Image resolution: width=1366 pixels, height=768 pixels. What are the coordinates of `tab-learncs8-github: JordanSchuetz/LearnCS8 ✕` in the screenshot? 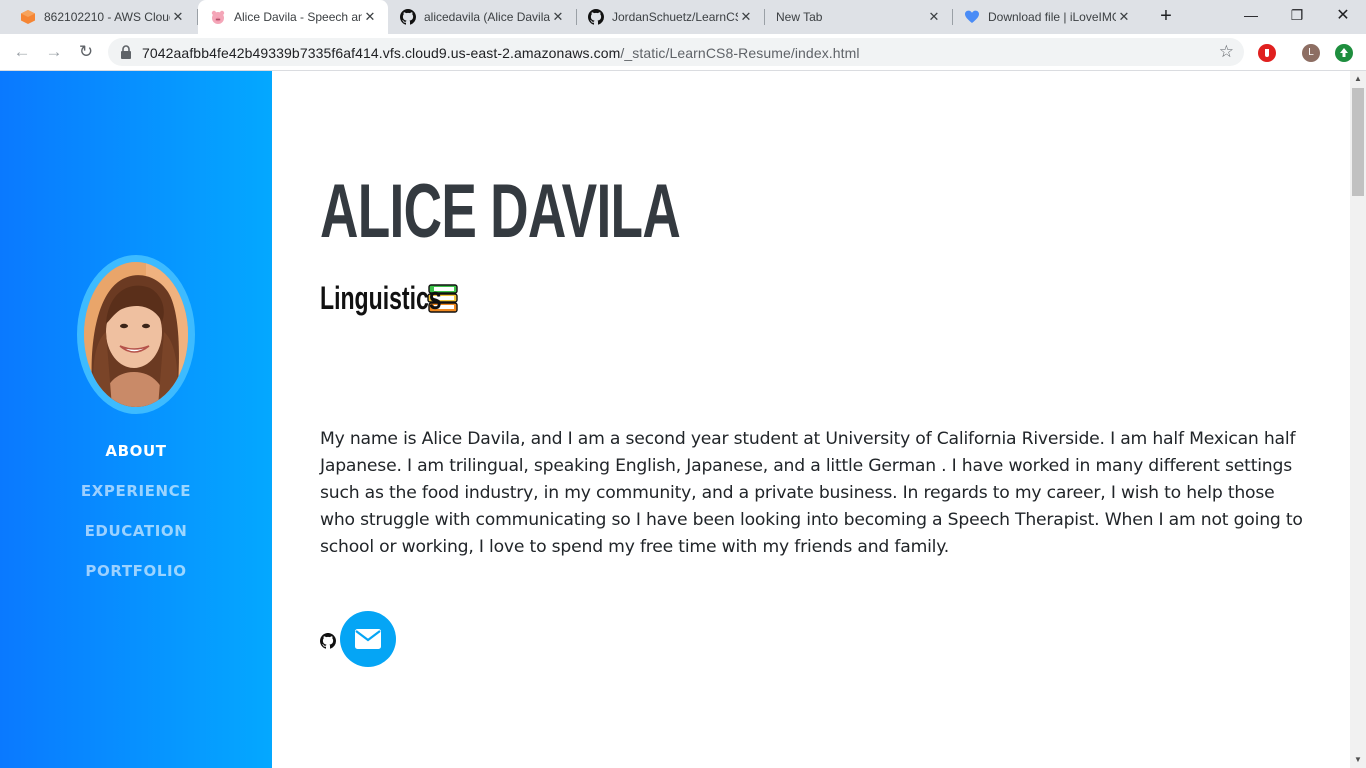 It's located at (670, 17).